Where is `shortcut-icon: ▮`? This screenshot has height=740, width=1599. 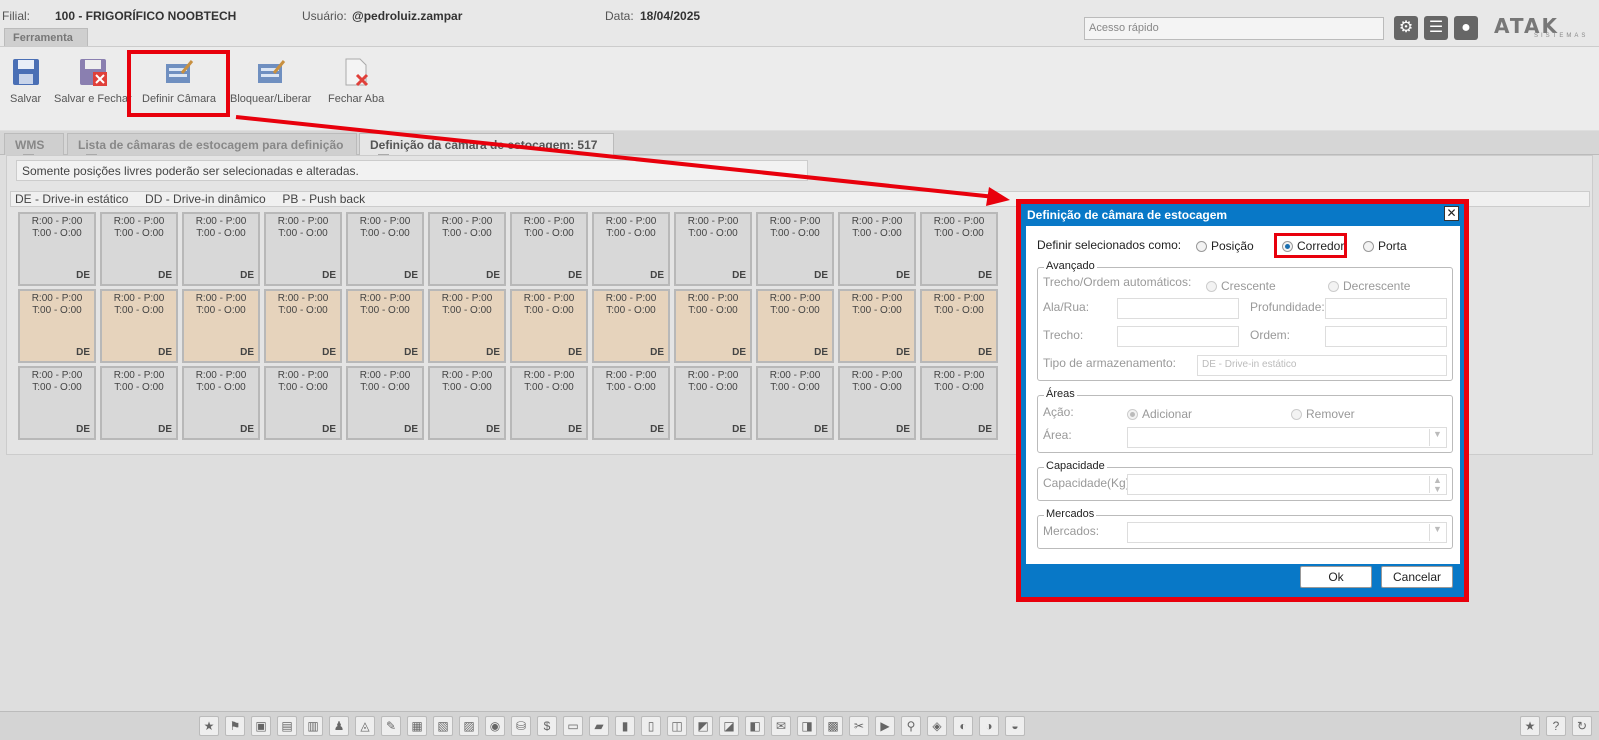 shortcut-icon: ▮ is located at coordinates (625, 726).